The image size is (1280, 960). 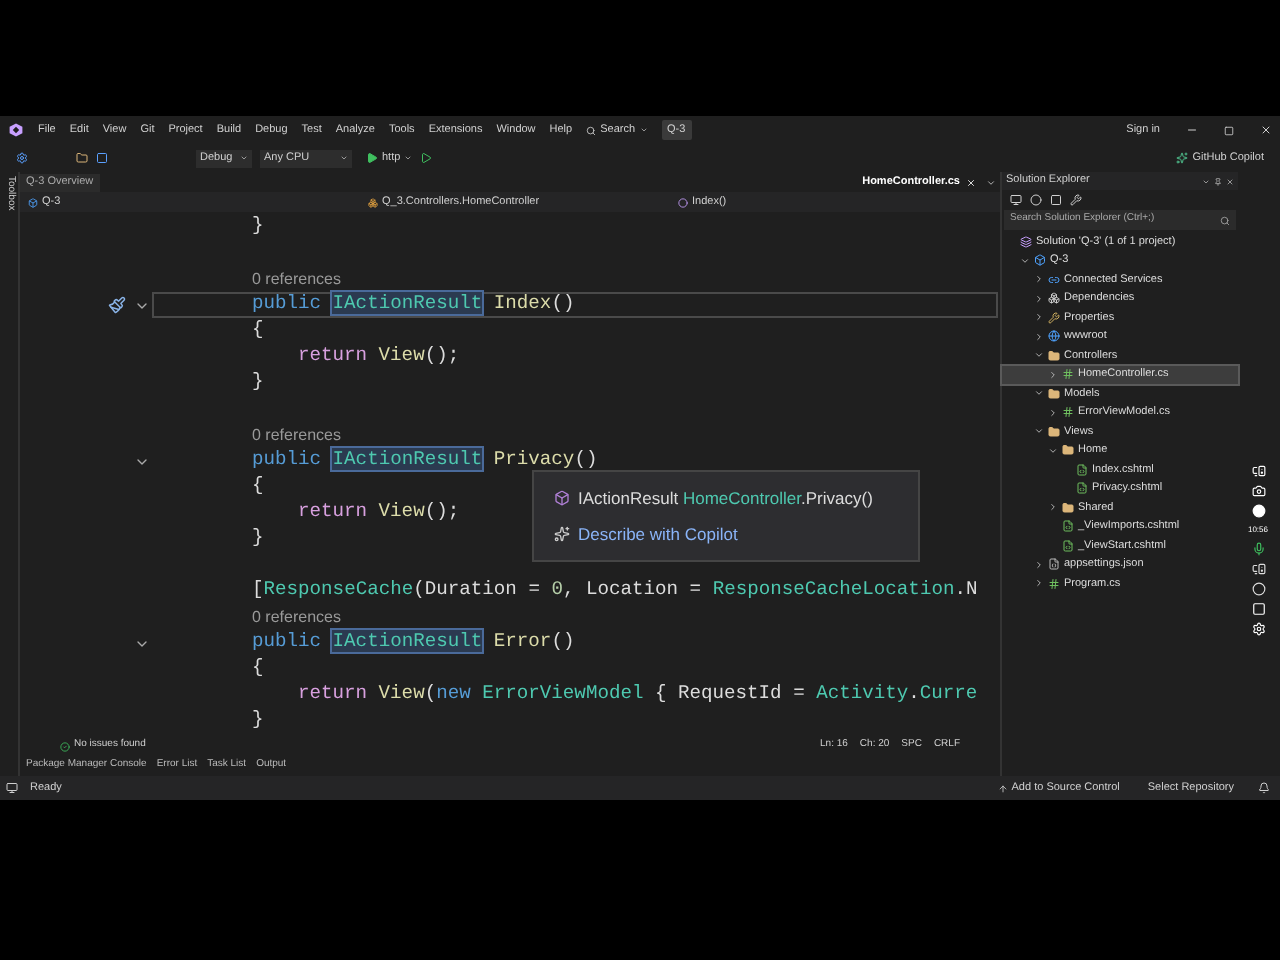 I want to click on check-icon, so click(x=65, y=746).